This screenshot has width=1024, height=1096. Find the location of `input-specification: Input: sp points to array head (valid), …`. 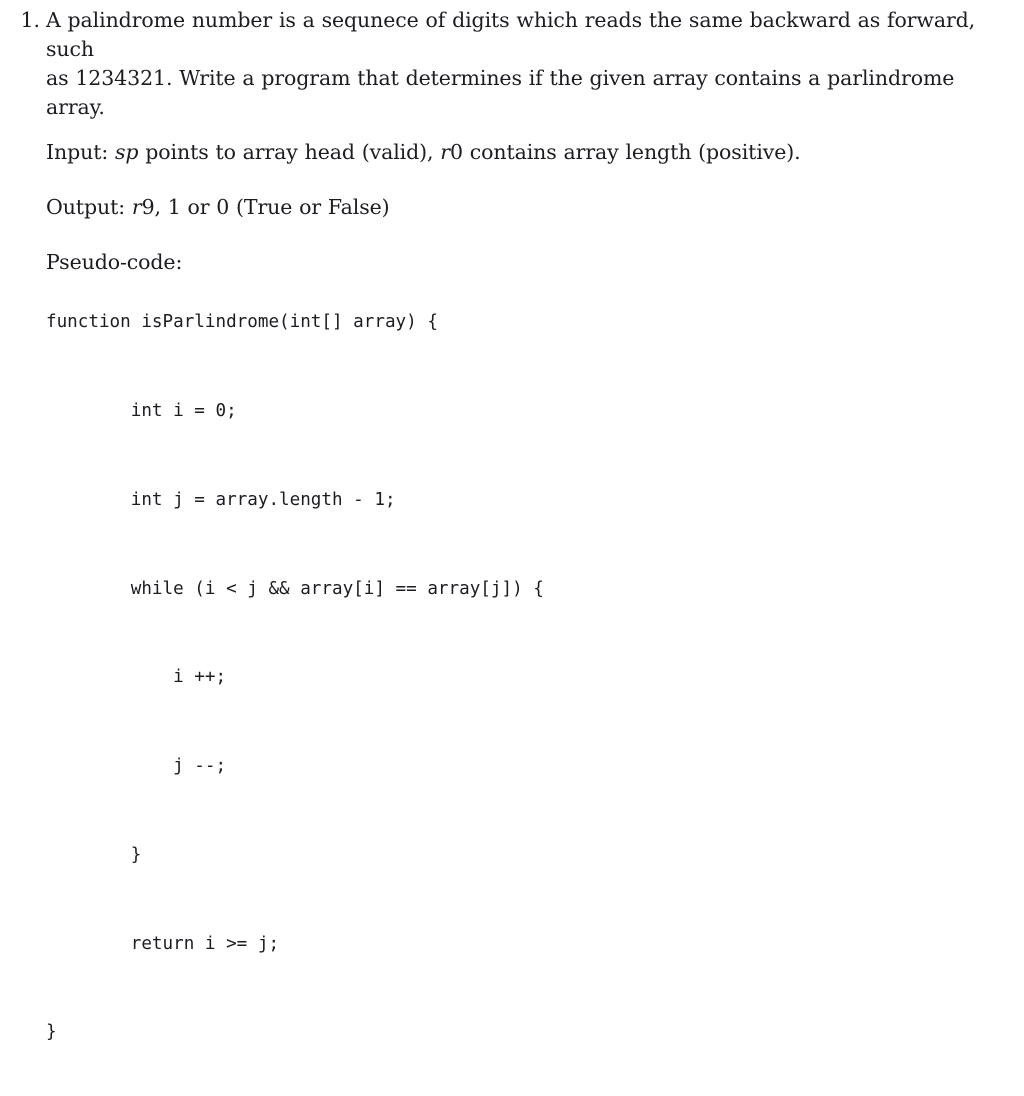

input-specification: Input: sp points to array head (valid), … is located at coordinates (532, 152).